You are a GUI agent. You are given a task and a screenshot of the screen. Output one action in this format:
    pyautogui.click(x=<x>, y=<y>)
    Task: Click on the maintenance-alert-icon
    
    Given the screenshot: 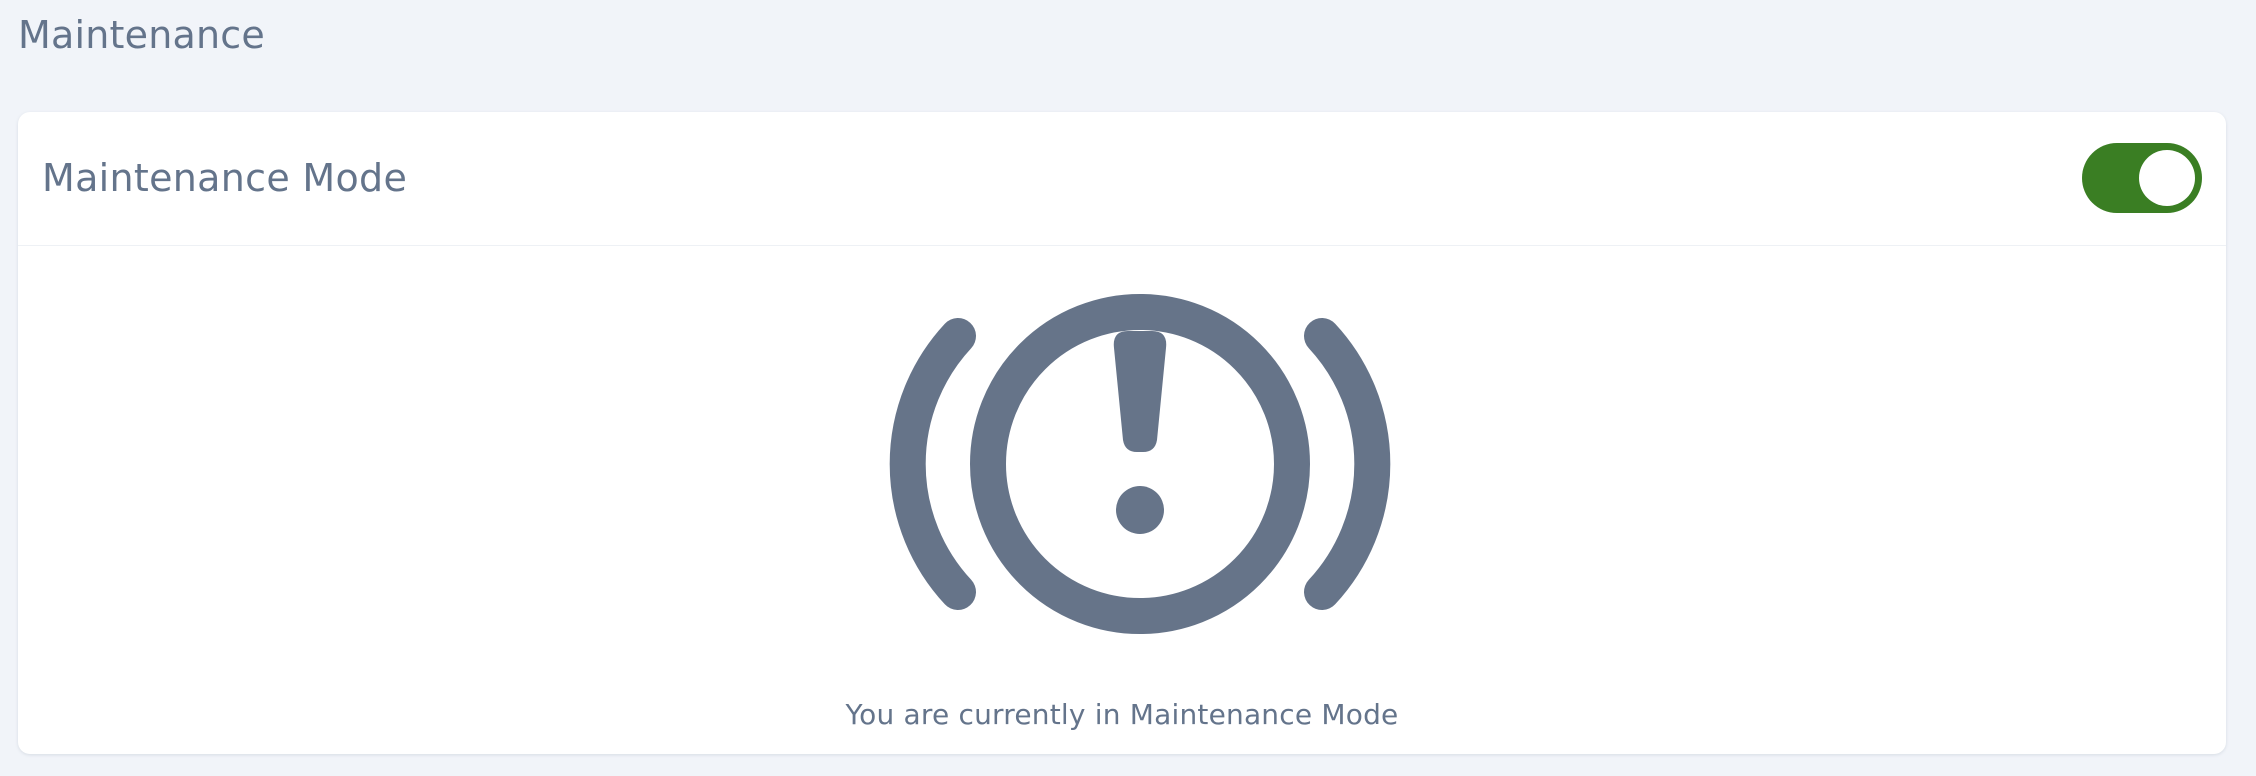 What is the action you would take?
    pyautogui.click(x=1140, y=464)
    